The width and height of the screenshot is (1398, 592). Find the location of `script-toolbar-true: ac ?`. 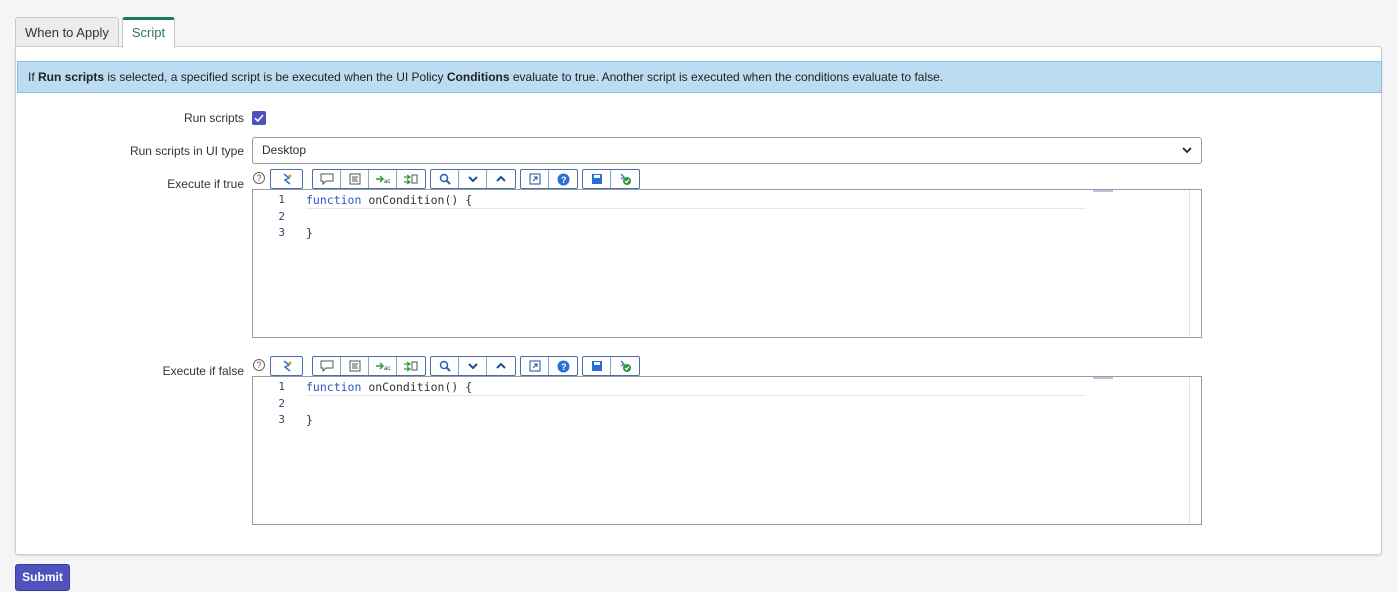

script-toolbar-true: ac ? is located at coordinates (457, 179).